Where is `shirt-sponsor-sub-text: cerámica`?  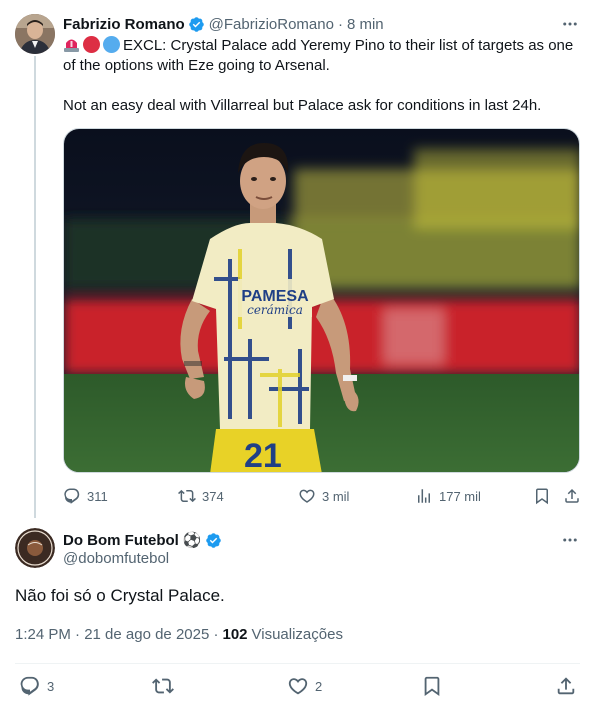 shirt-sponsor-sub-text: cerámica is located at coordinates (275, 310).